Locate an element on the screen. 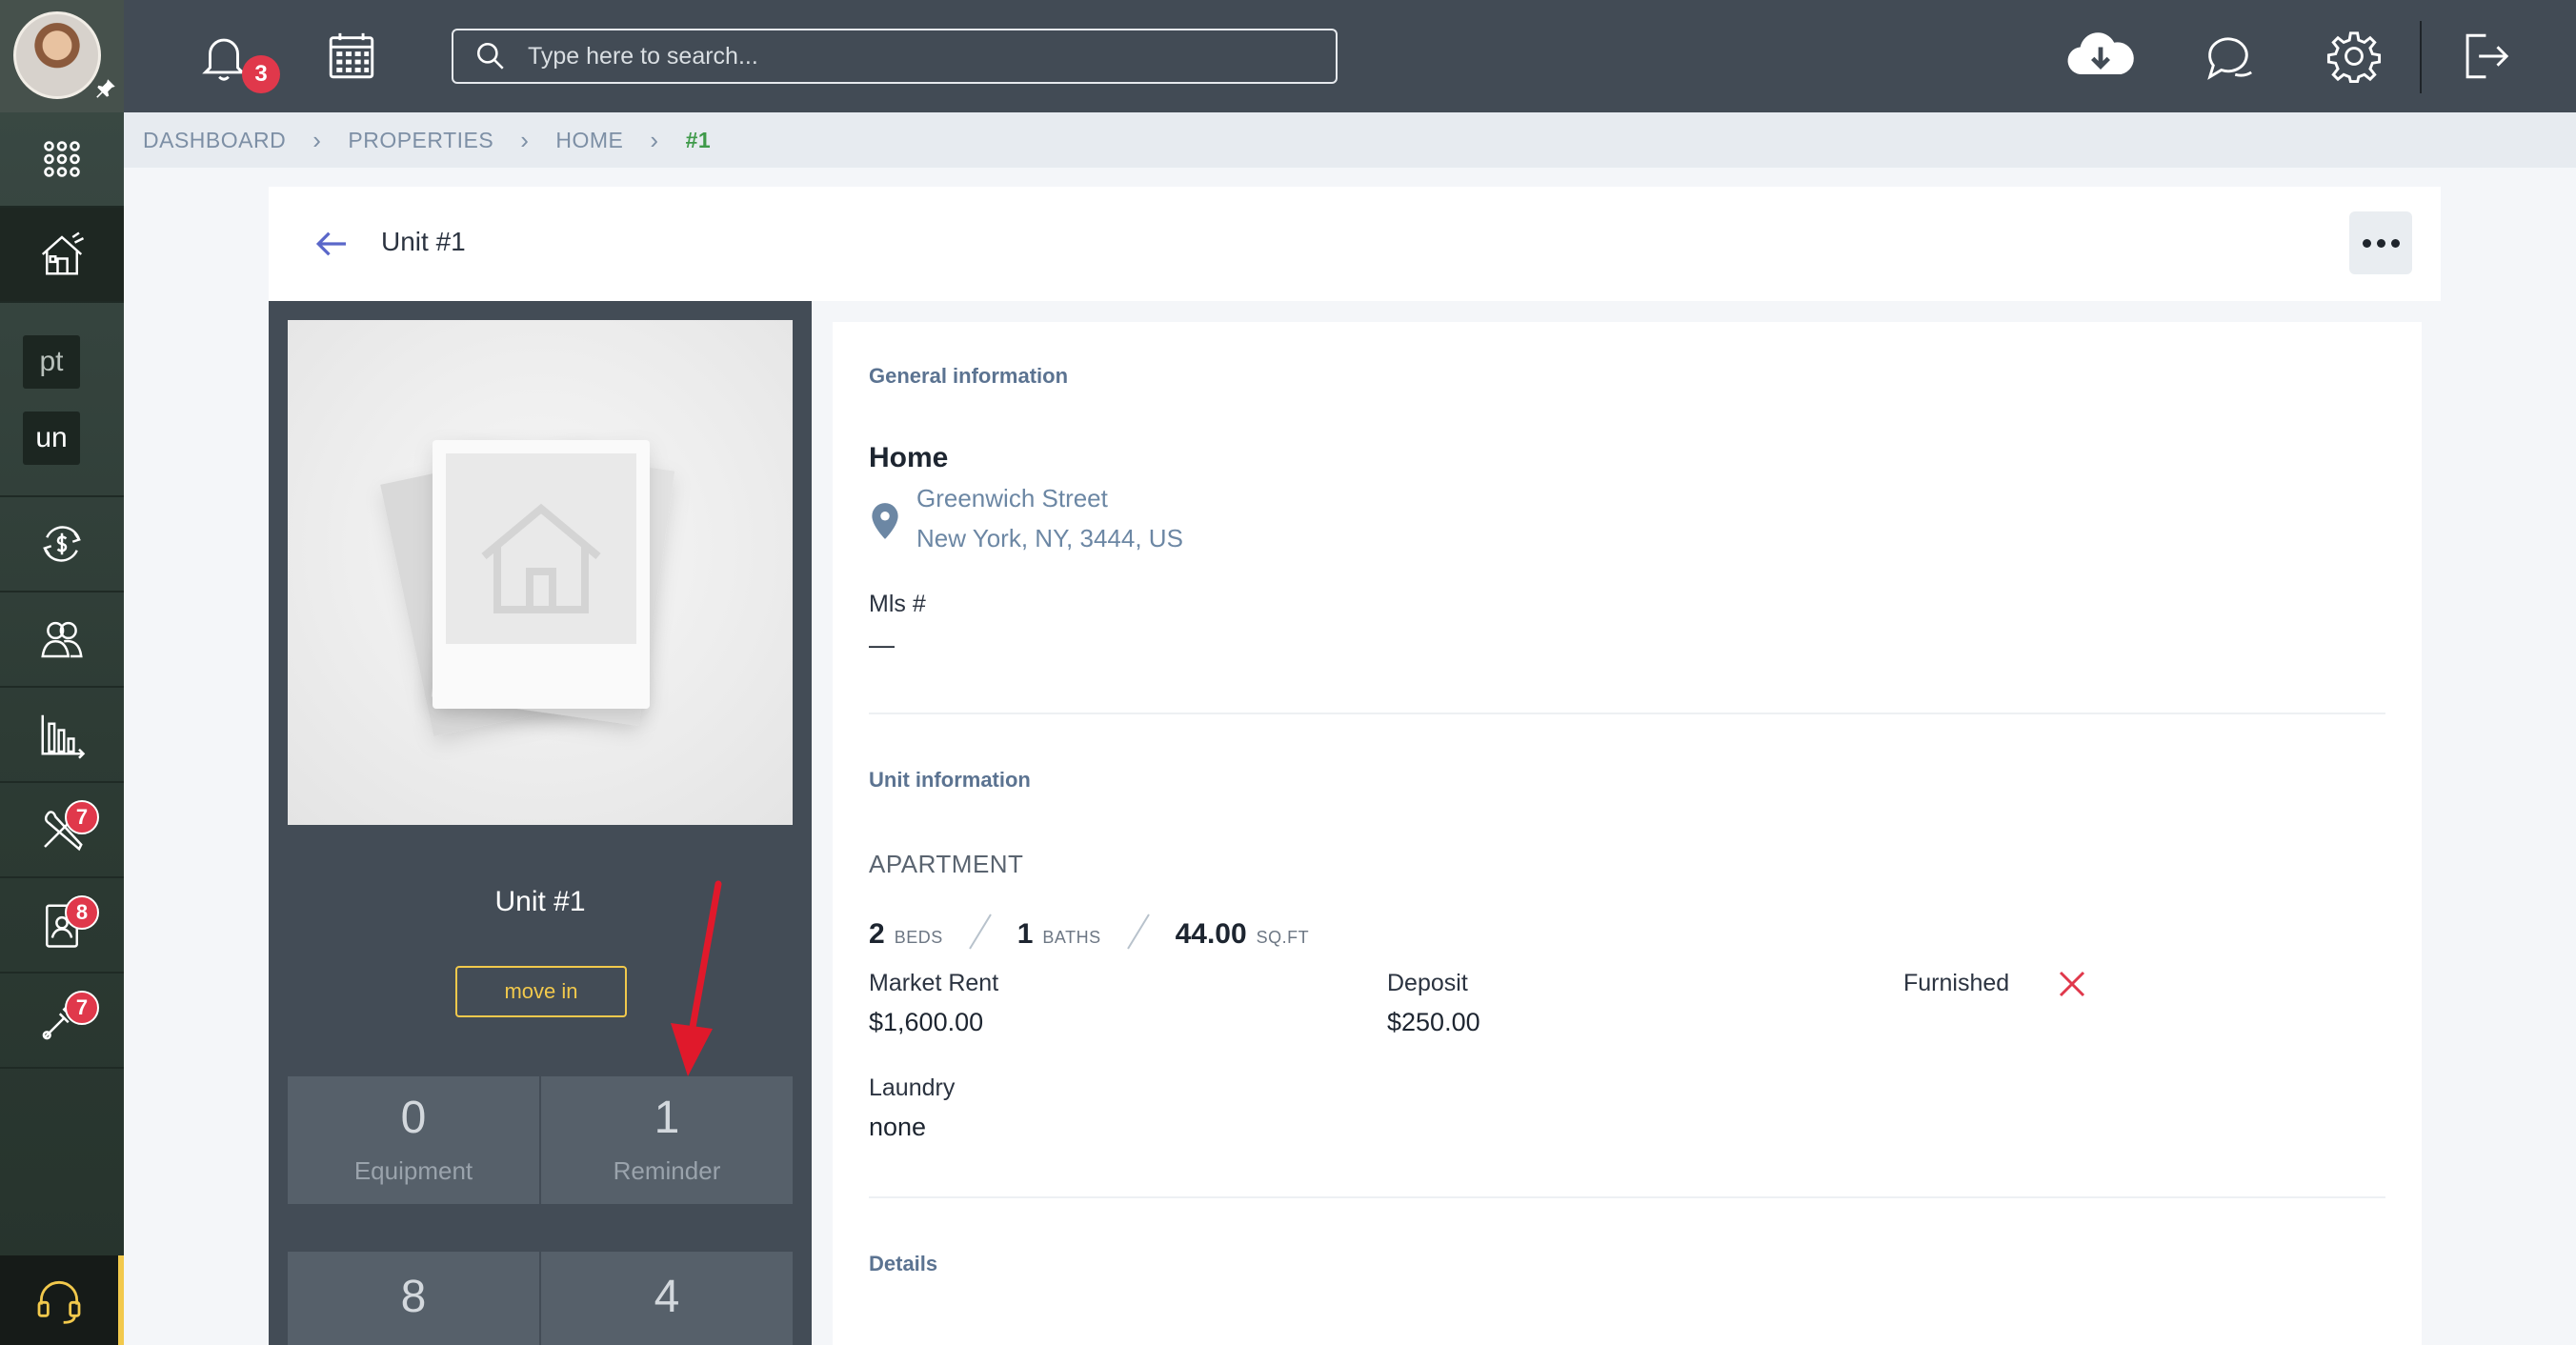 The width and height of the screenshot is (2576, 1345). house-icon is located at coordinates (63, 253).